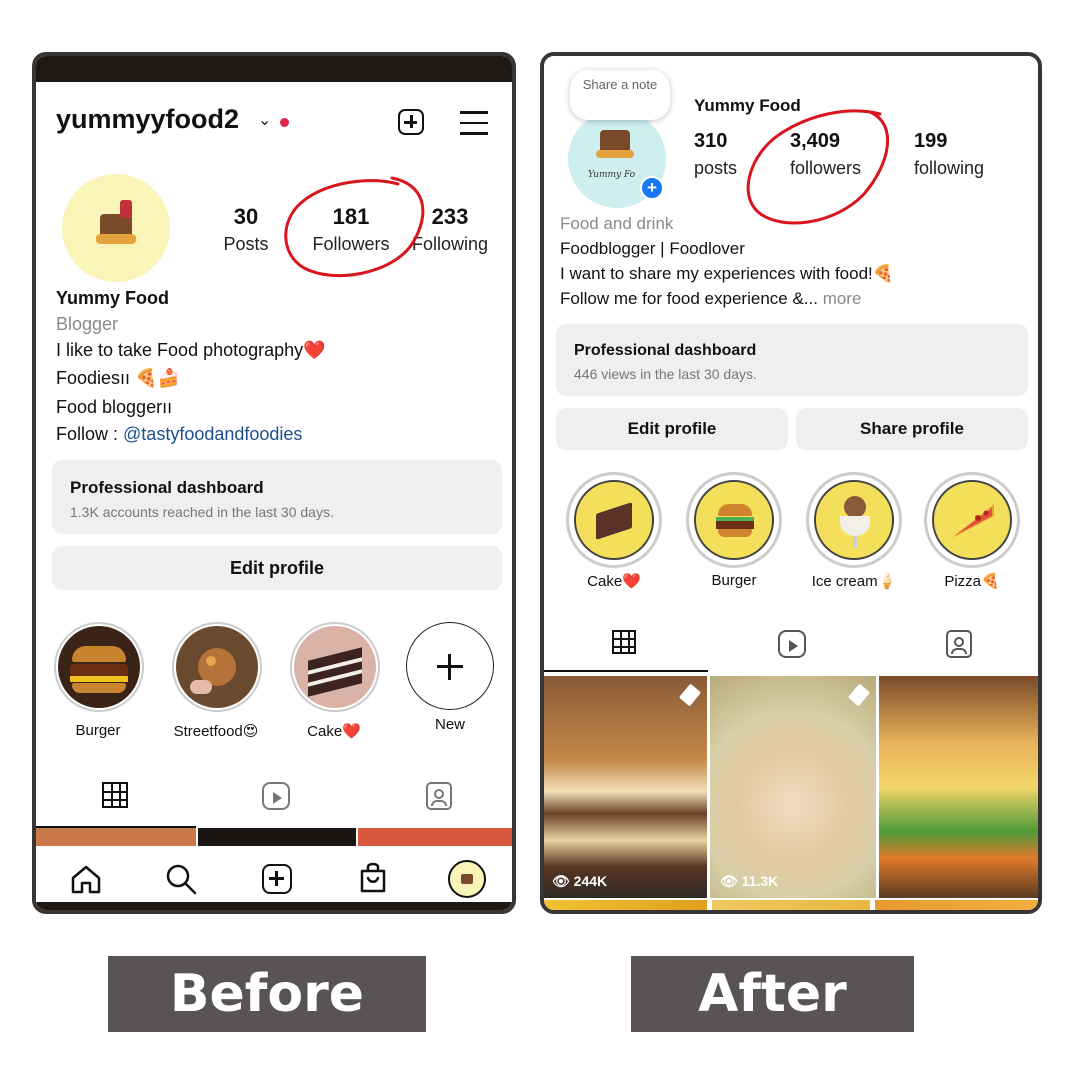 The image size is (1080, 1080). I want to click on bio-follow-line: Follow : @tastyfoodandfoodies, so click(179, 434).